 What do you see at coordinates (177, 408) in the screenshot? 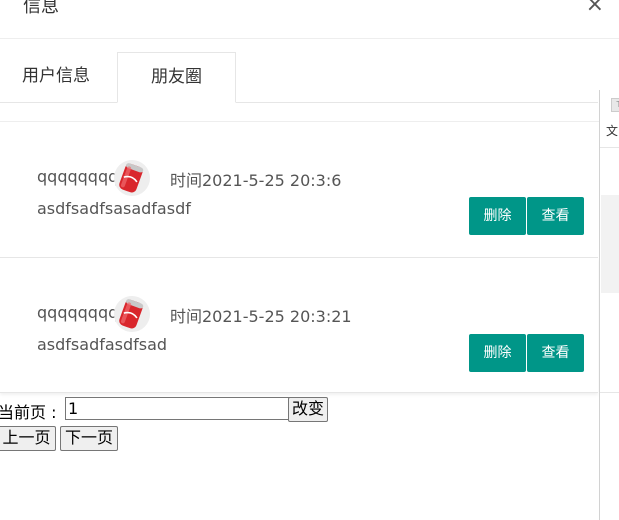
I see `page-number-input` at bounding box center [177, 408].